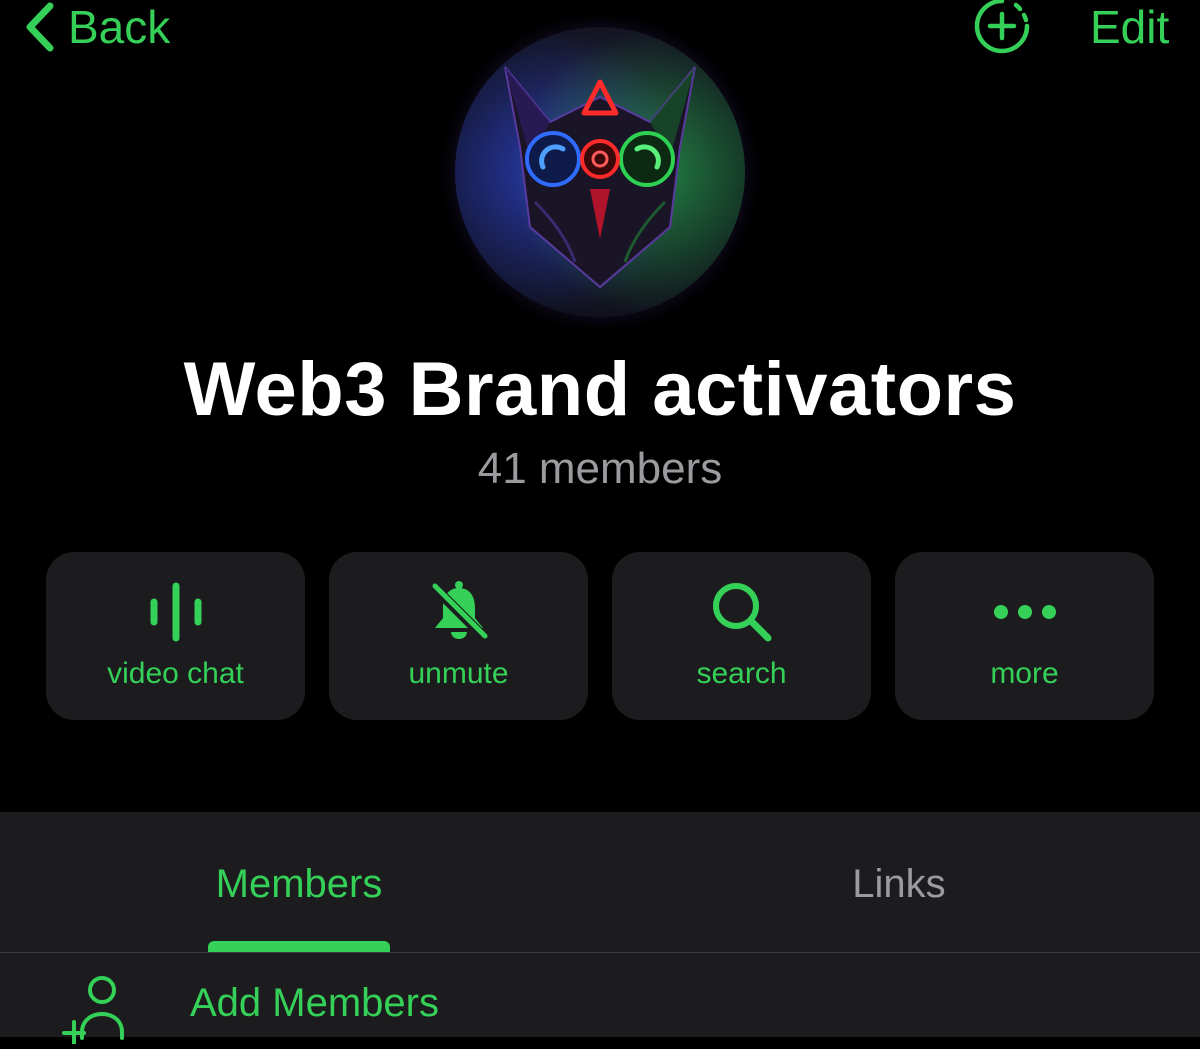 The width and height of the screenshot is (1200, 1049). Describe the element at coordinates (1024, 673) in the screenshot. I see `more-label: more` at that location.